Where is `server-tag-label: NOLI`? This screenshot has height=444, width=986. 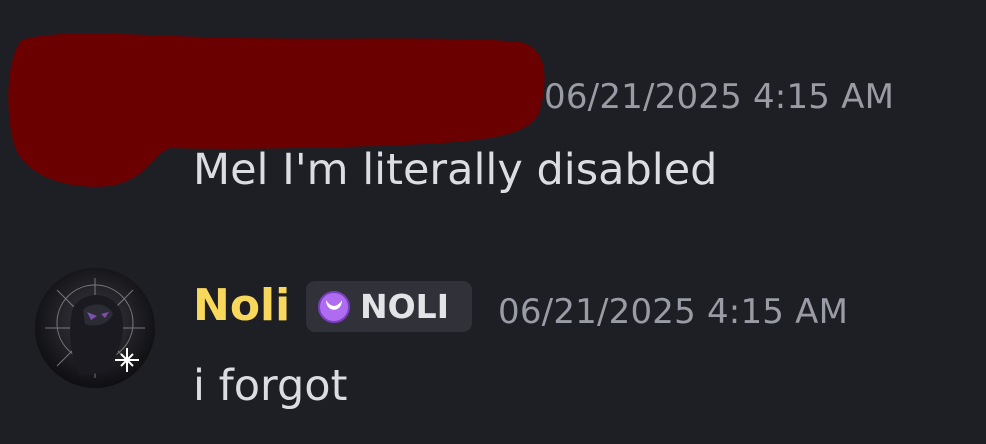
server-tag-label: NOLI is located at coordinates (404, 306).